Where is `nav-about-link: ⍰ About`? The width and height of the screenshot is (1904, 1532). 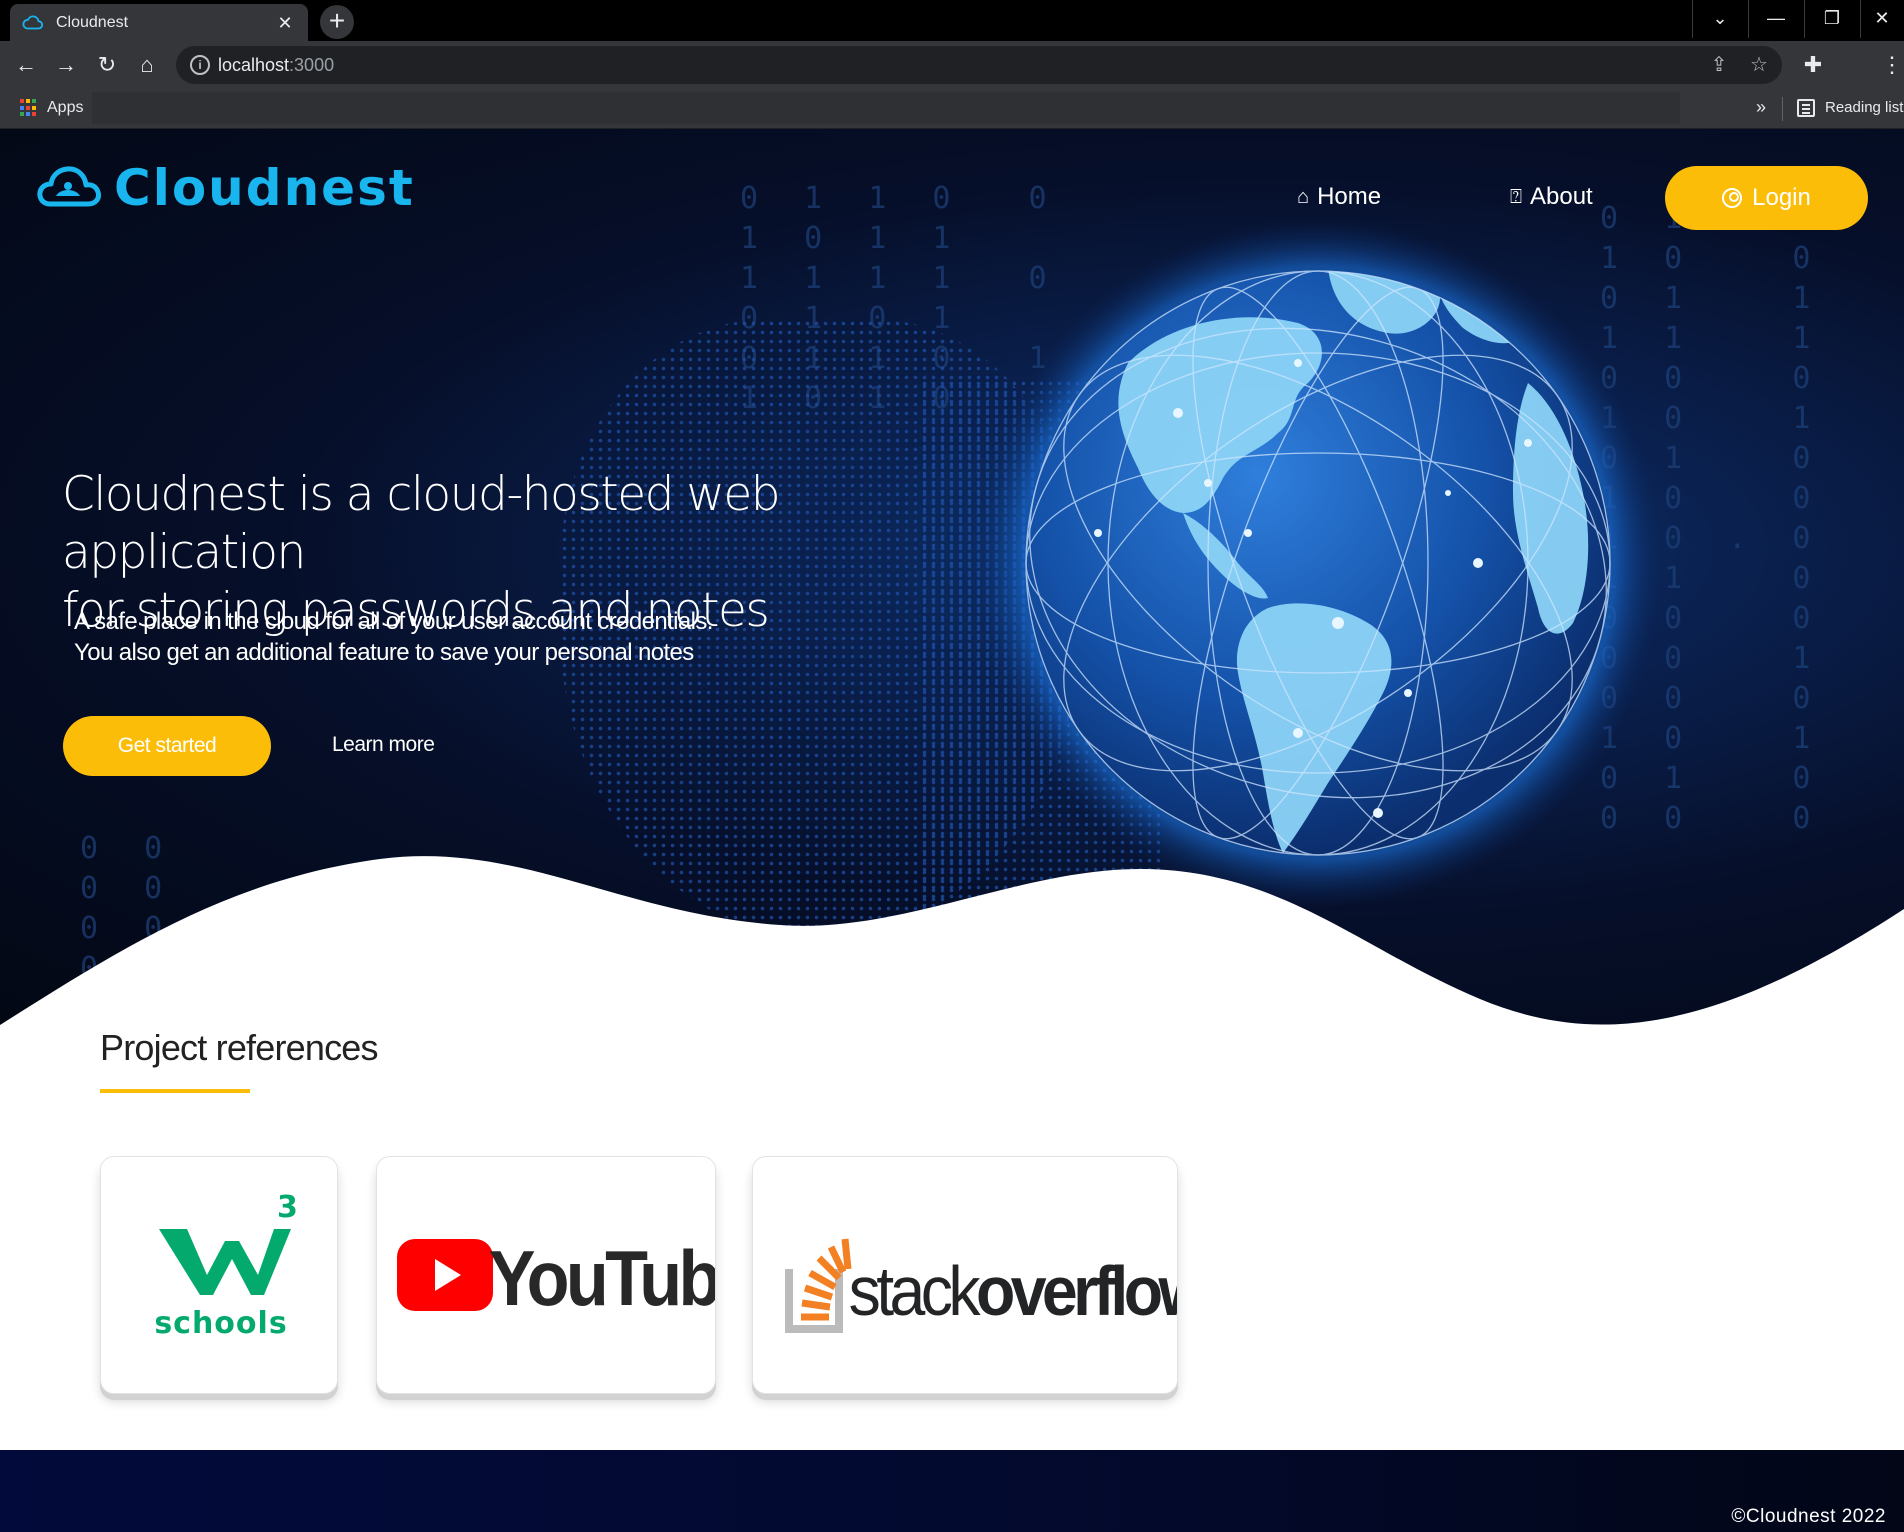
nav-about-link: ⍰ About is located at coordinates (1551, 197).